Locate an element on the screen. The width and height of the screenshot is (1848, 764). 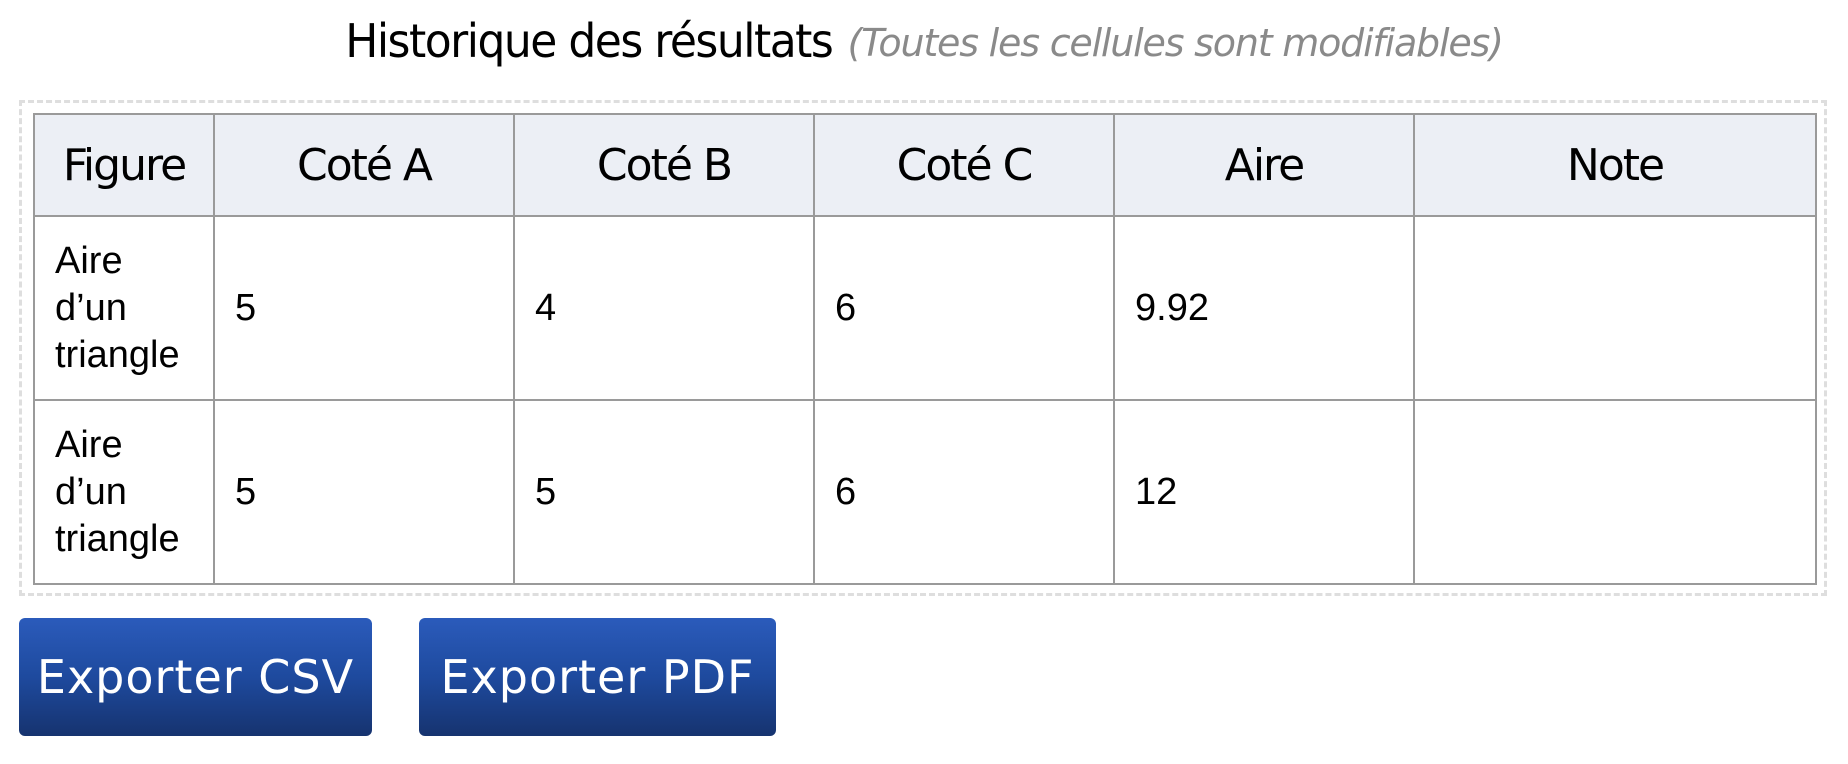
table-header-row: Figure Coté A Coté B Coté C Aire Note is located at coordinates (925, 165).